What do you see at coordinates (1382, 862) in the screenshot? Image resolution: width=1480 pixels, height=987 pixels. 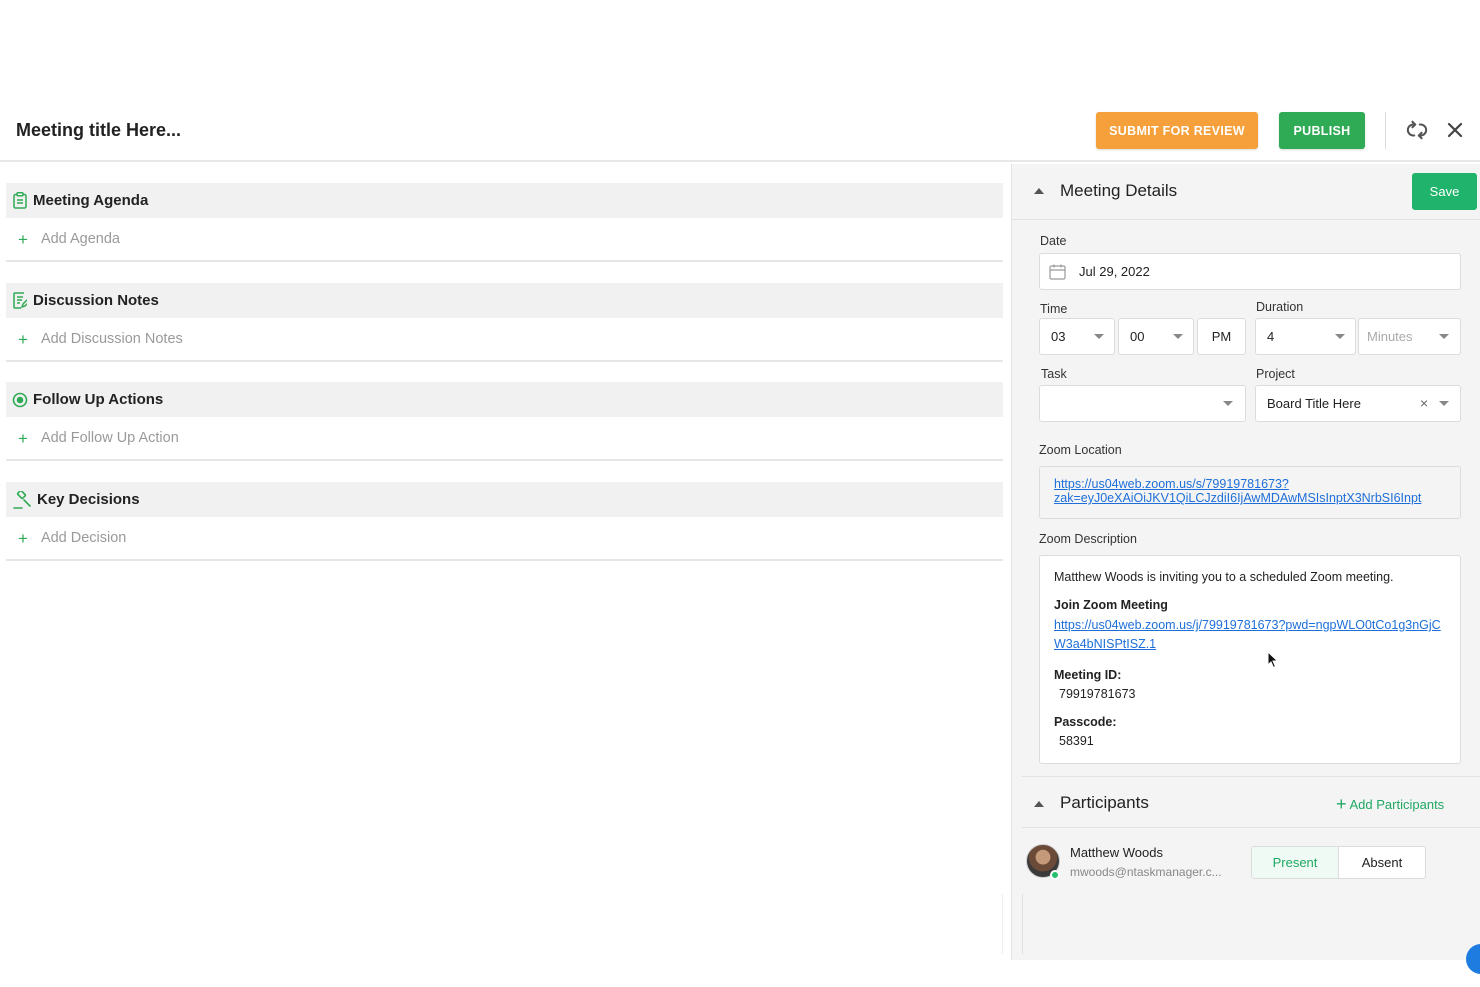 I see `absent-button: Absent` at bounding box center [1382, 862].